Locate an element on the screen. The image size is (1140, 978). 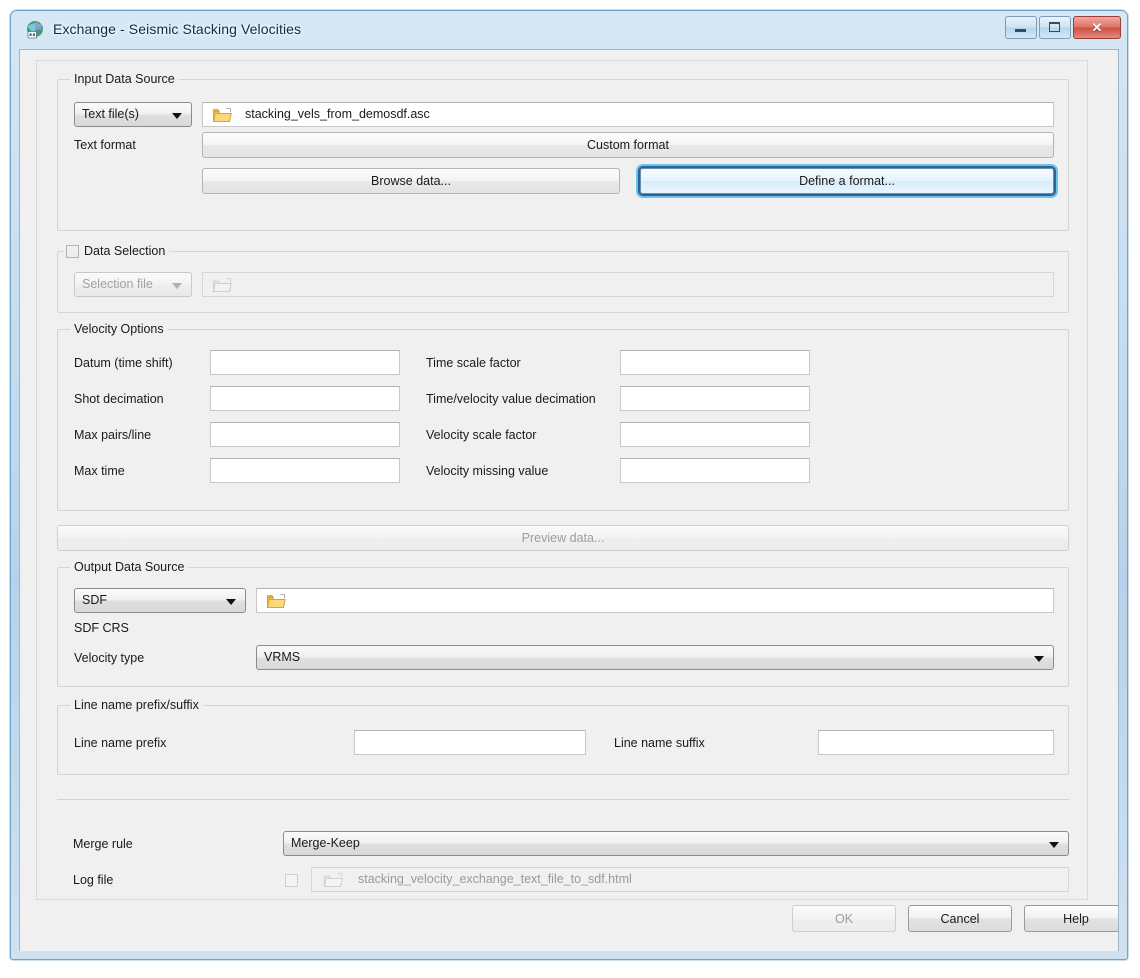
close-icon: ✕ is located at coordinates (1097, 27).